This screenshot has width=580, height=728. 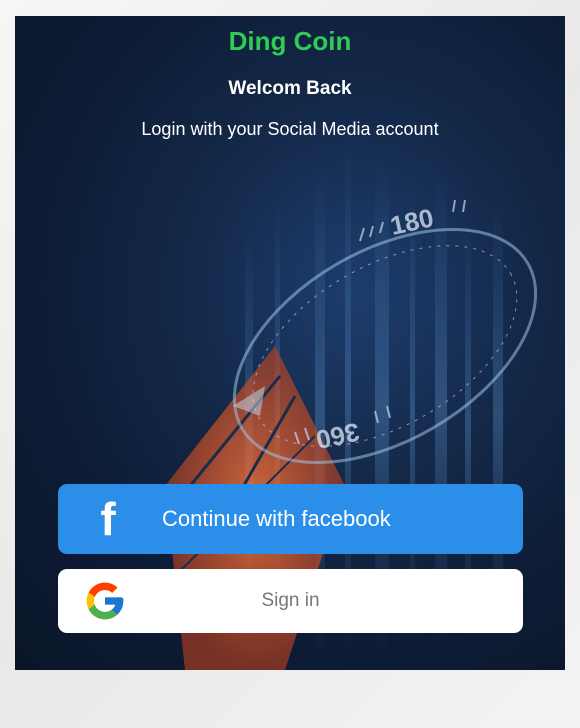 I want to click on welcome-heading: Welcom Back, so click(x=290, y=88).